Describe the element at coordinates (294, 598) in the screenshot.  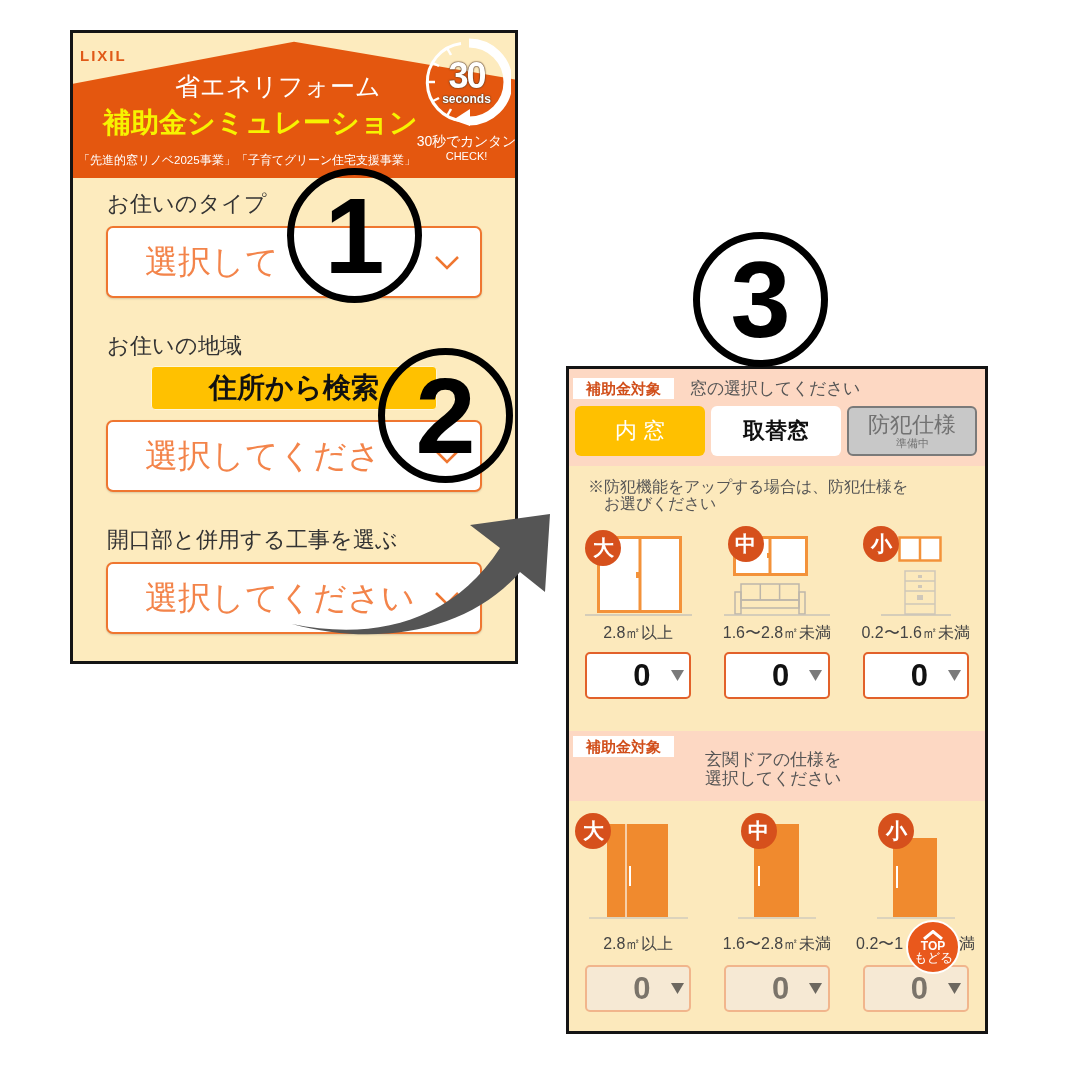
I see `dropdown: 選択してください` at that location.